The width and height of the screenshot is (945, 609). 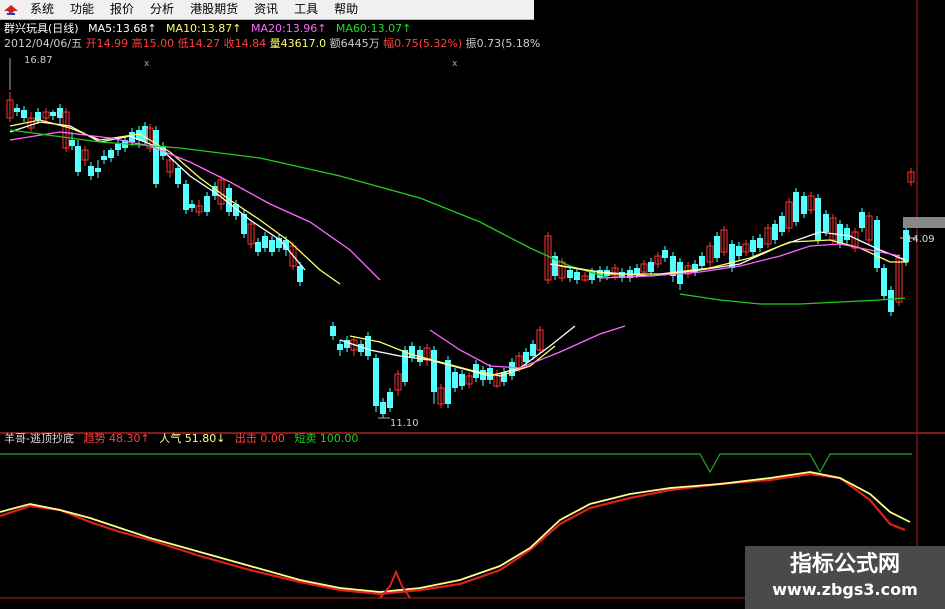 I want to click on watermark-url: www.zbgs3.com, so click(x=845, y=589).